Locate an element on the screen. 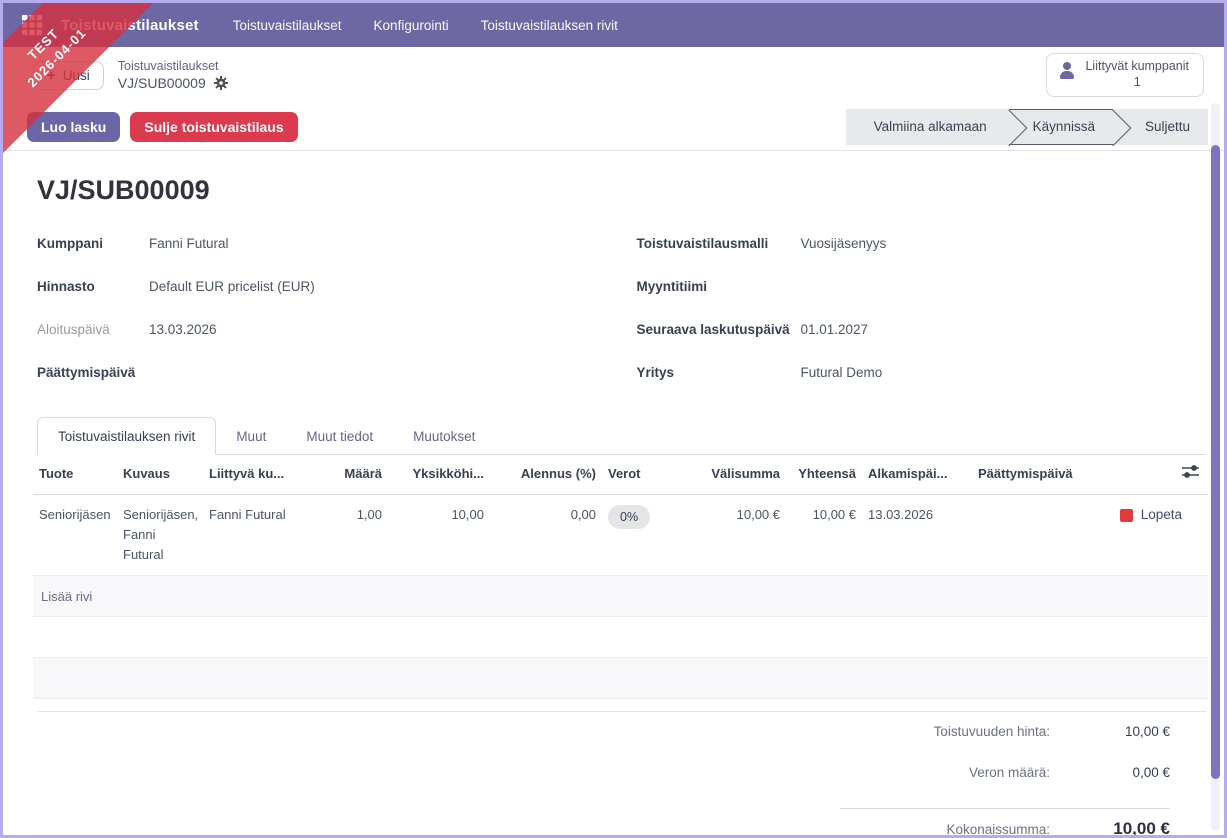 The width and height of the screenshot is (1227, 838). stop-line-label: Lopeta is located at coordinates (1161, 514).